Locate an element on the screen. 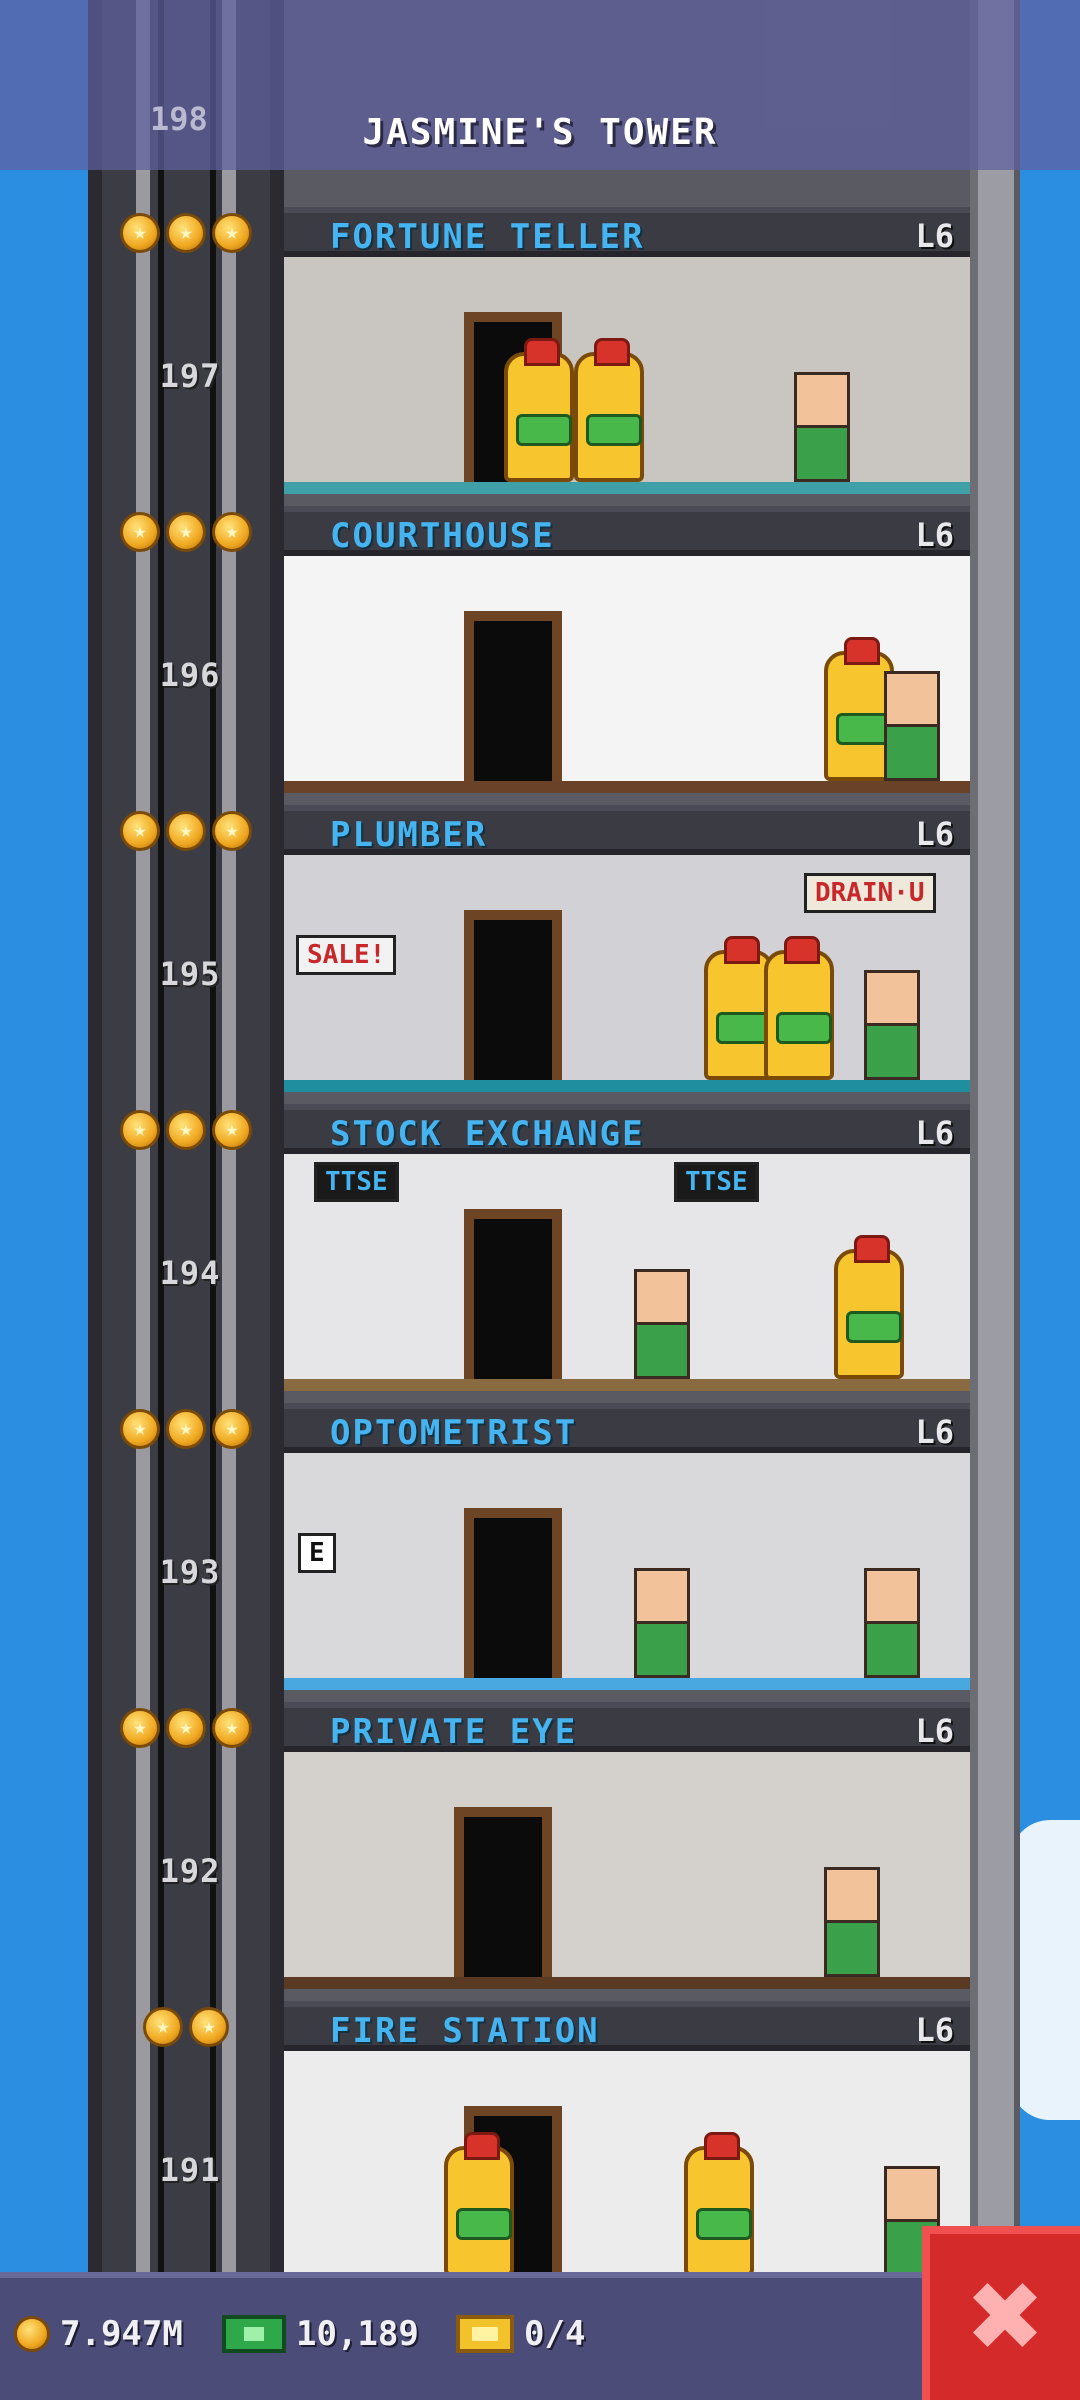 The image size is (1080, 2400). ticket-icon is located at coordinates (485, 2334).